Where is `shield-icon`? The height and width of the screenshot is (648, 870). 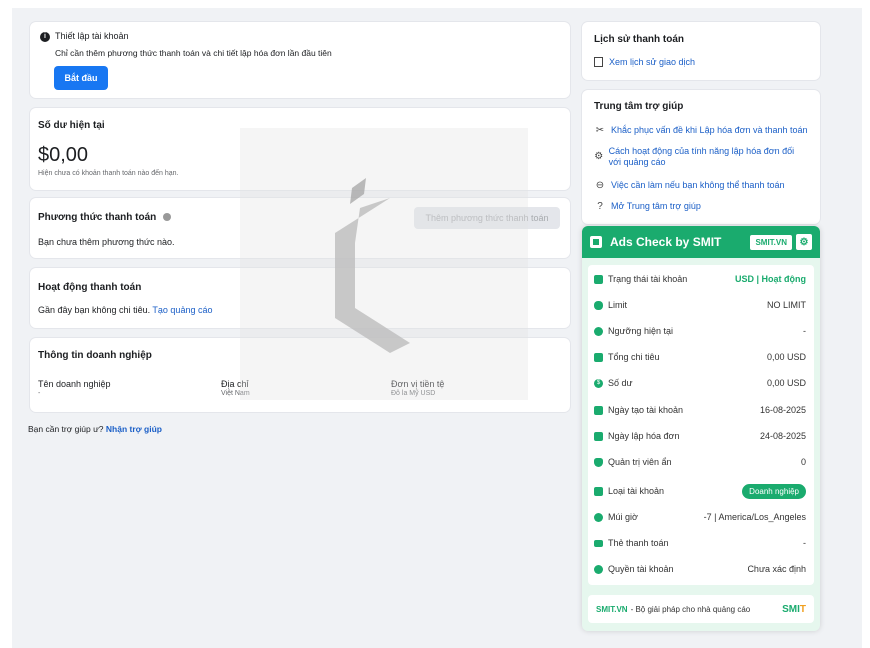
shield-icon is located at coordinates (598, 462).